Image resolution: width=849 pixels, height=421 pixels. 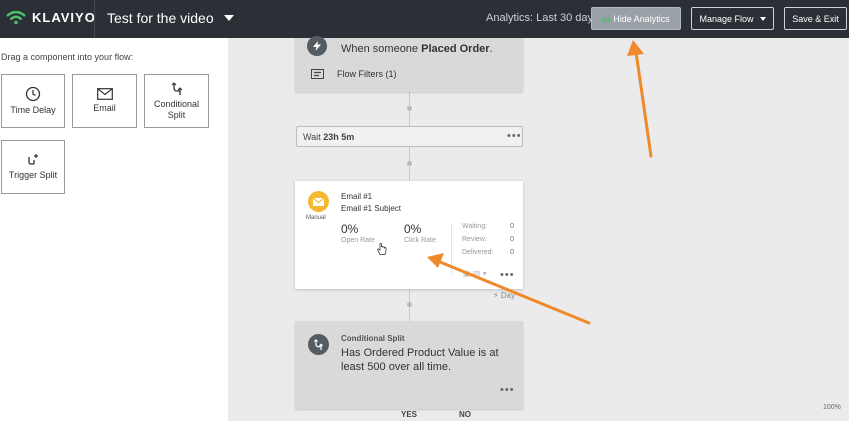 What do you see at coordinates (512, 239) in the screenshot?
I see `review-value: 0` at bounding box center [512, 239].